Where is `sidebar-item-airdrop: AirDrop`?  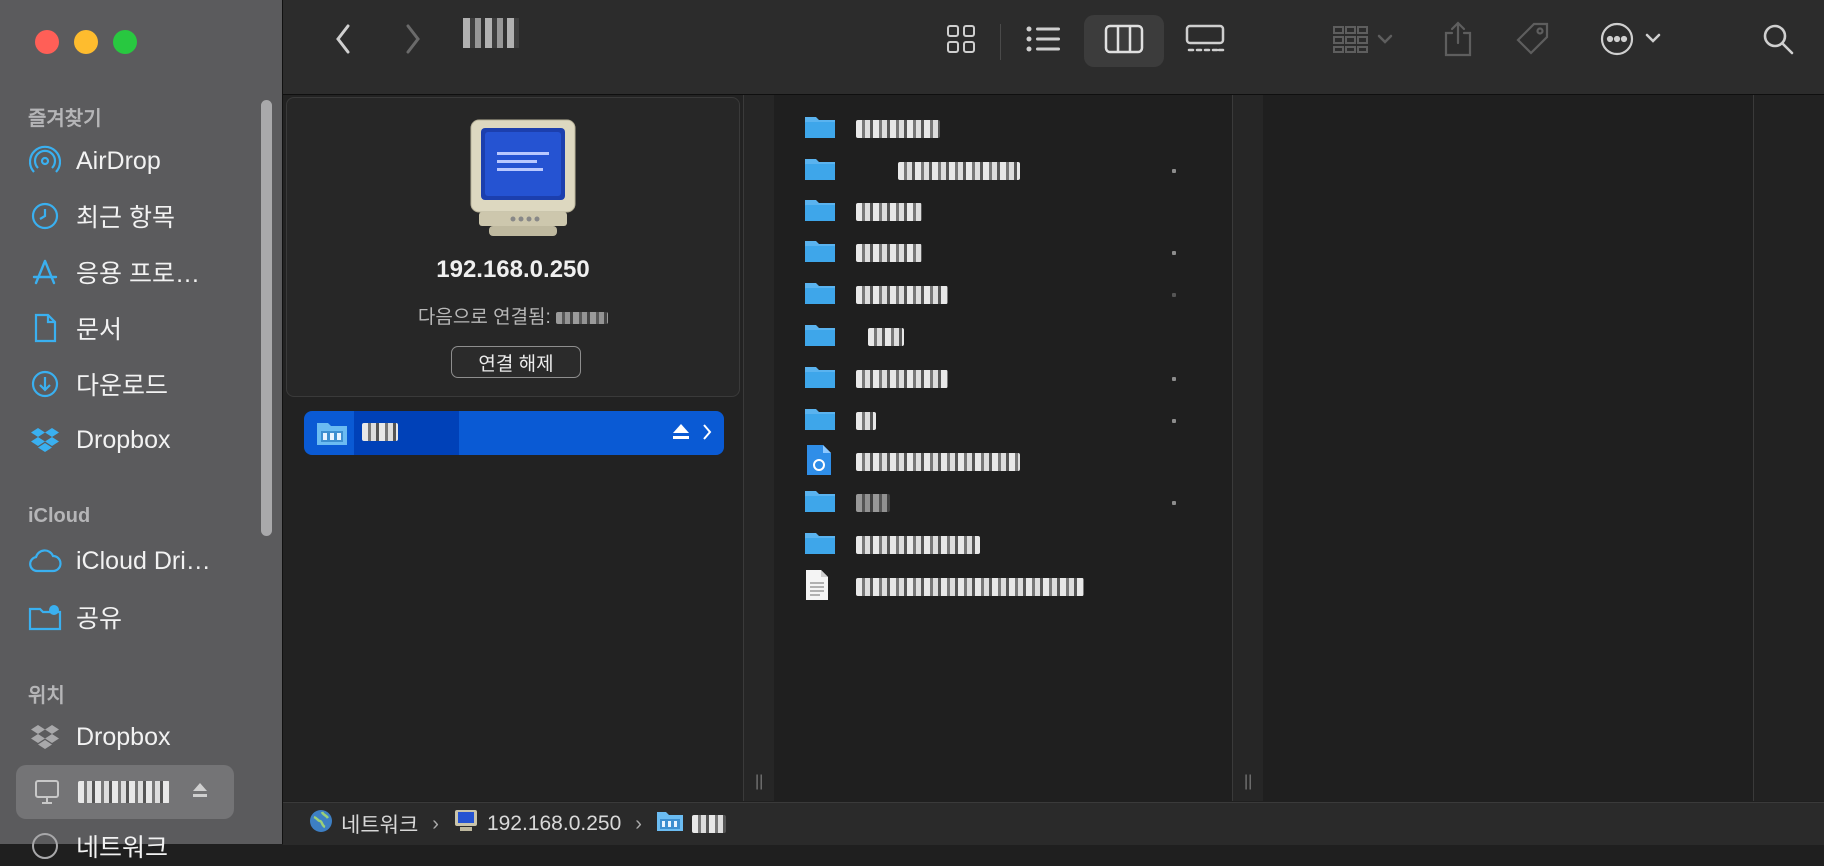 sidebar-item-airdrop: AirDrop is located at coordinates (94, 161).